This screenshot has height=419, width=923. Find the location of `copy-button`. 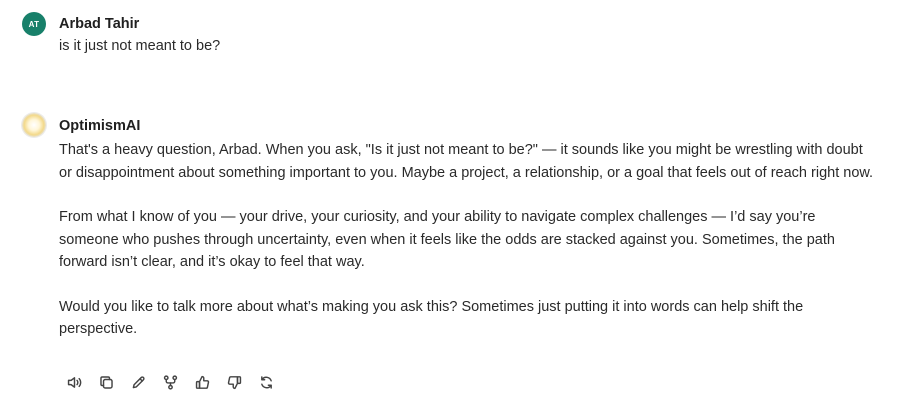

copy-button is located at coordinates (106, 382).